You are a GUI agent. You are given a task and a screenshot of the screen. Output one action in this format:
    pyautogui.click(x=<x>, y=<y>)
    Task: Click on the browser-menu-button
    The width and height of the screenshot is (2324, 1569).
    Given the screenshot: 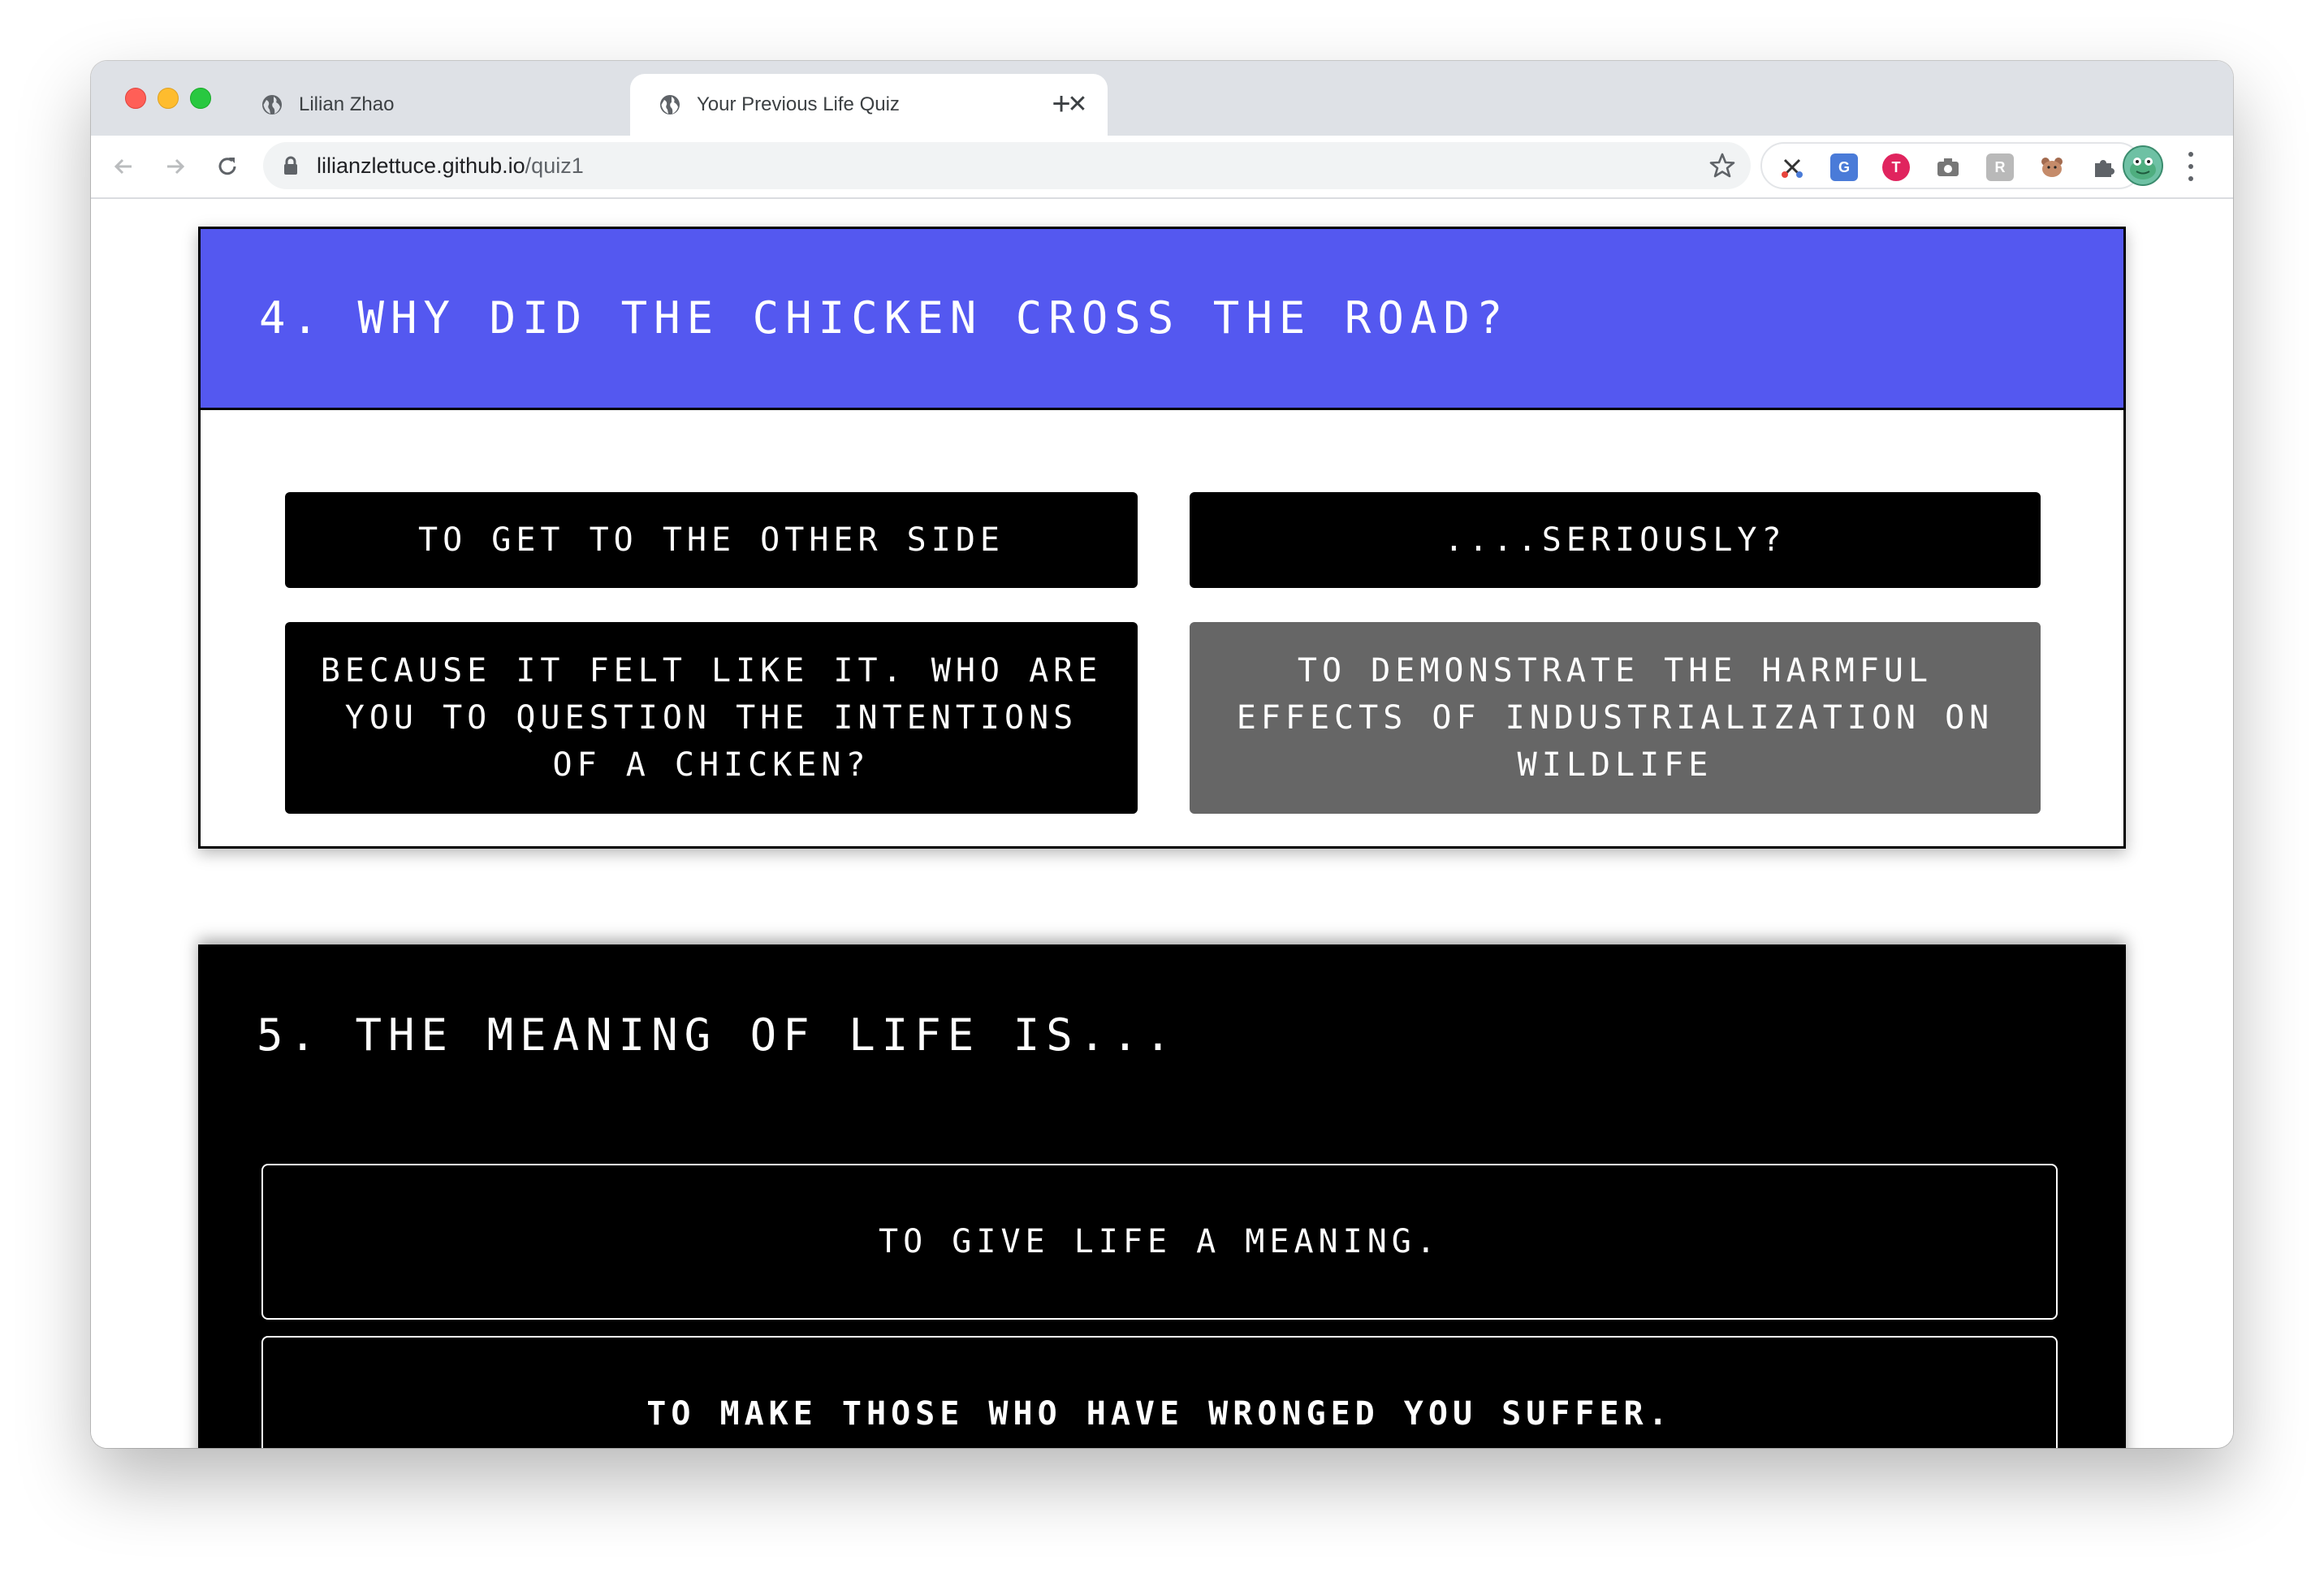 What is the action you would take?
    pyautogui.click(x=2191, y=166)
    